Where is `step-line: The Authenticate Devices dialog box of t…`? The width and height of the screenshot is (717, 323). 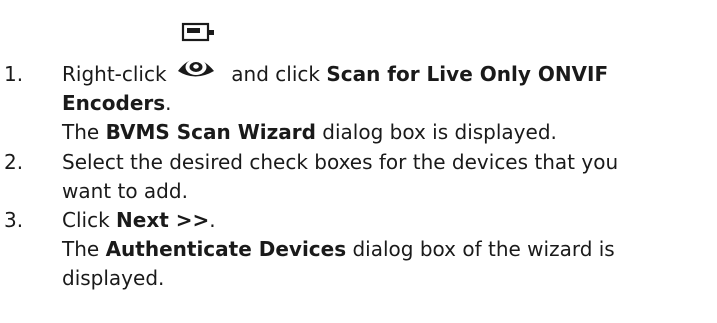 step-line: The Authenticate Devices dialog box of t… is located at coordinates (387, 249).